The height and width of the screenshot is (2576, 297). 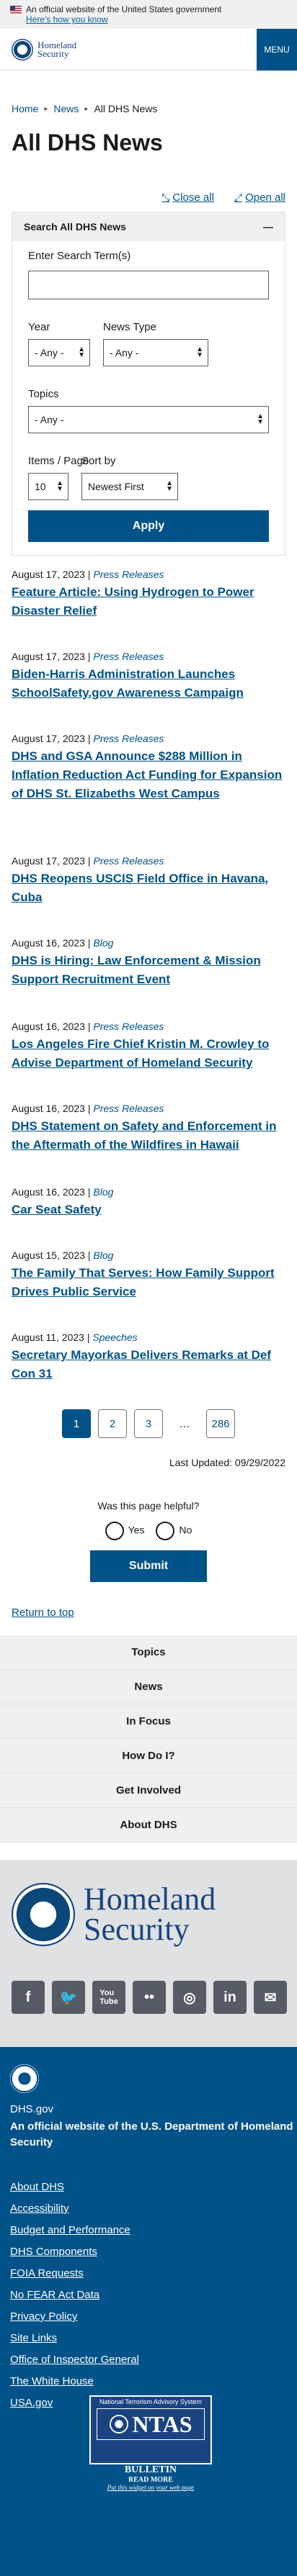 I want to click on breadcrumb: Home ▸ News ▸ All DHS News, so click(x=148, y=109).